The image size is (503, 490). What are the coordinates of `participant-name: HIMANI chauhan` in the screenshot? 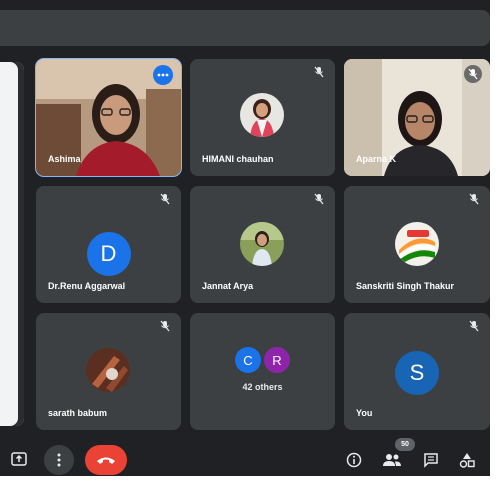 It's located at (238, 159).